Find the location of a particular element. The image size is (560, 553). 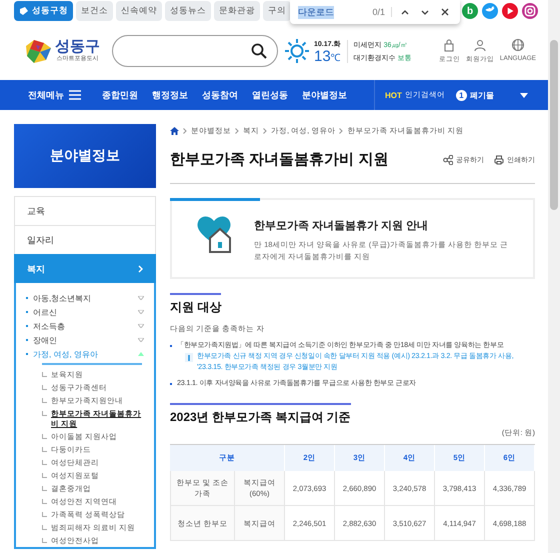

search-icon is located at coordinates (259, 51).